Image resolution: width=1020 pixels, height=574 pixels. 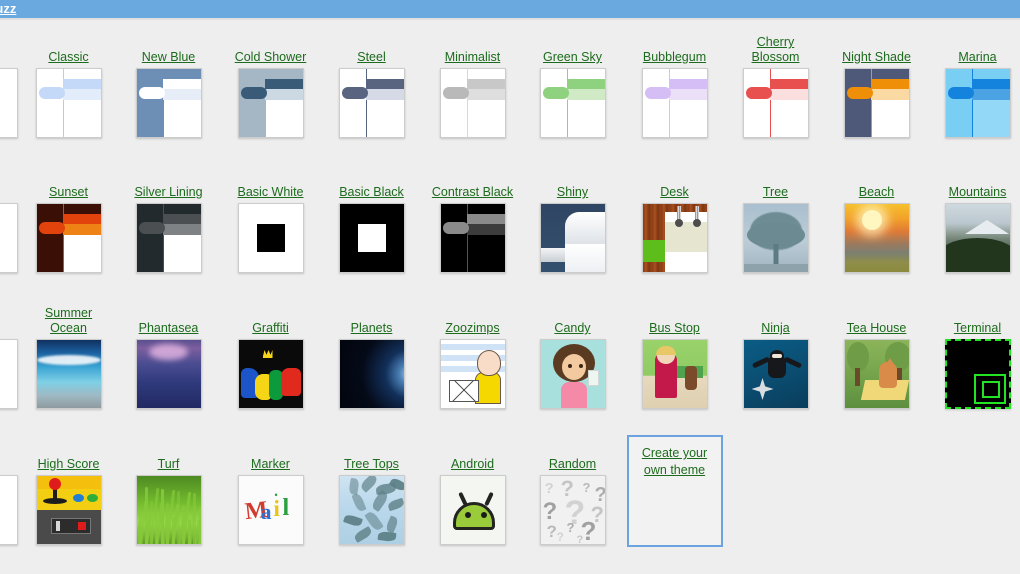 What do you see at coordinates (371, 374) in the screenshot?
I see `theme-thumbnail-planets` at bounding box center [371, 374].